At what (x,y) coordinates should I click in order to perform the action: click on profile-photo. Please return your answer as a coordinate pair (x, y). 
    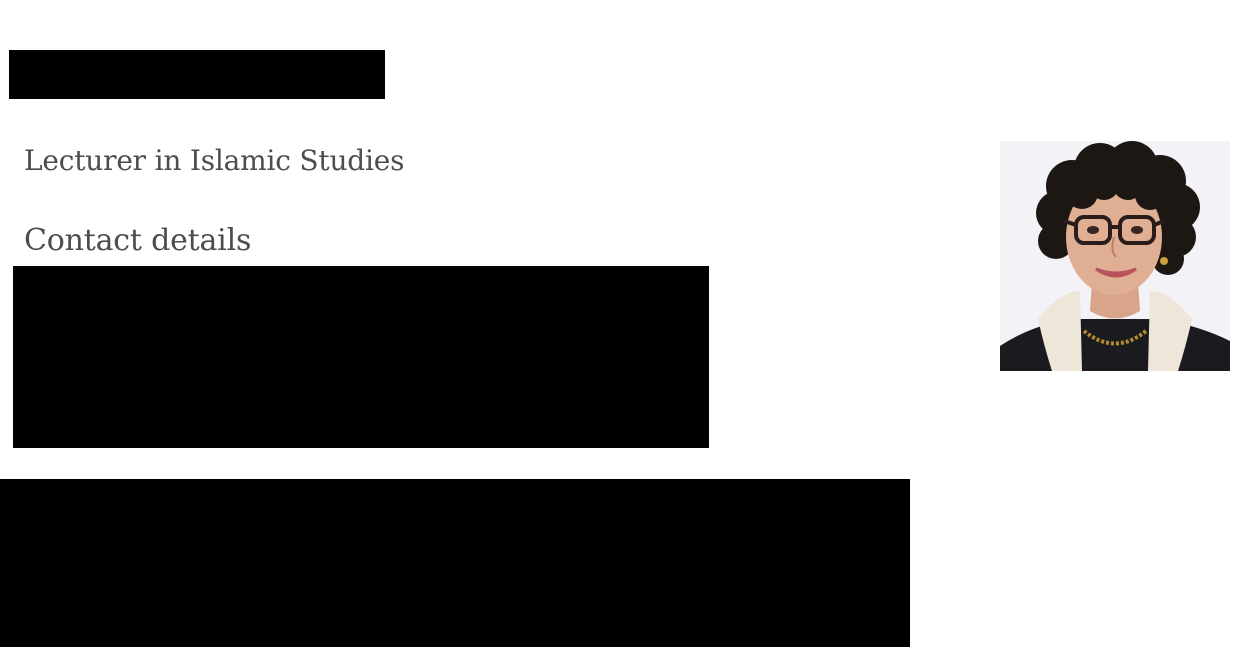
    Looking at the image, I should click on (1115, 256).